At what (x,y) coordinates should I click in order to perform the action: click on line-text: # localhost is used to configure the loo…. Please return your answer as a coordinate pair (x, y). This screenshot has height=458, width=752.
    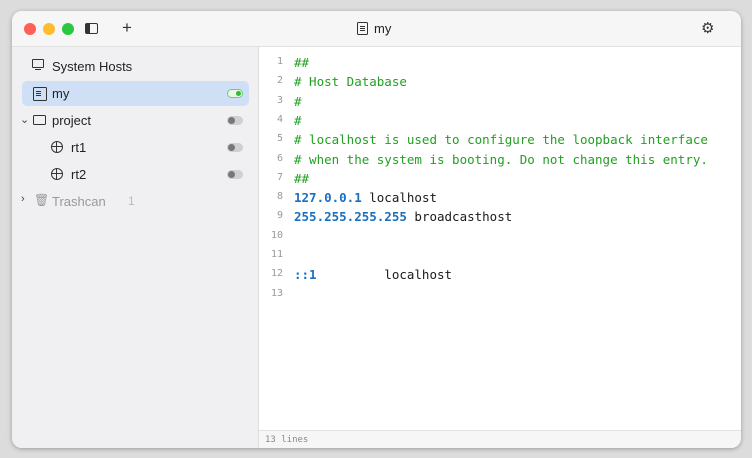
    Looking at the image, I should click on (501, 140).